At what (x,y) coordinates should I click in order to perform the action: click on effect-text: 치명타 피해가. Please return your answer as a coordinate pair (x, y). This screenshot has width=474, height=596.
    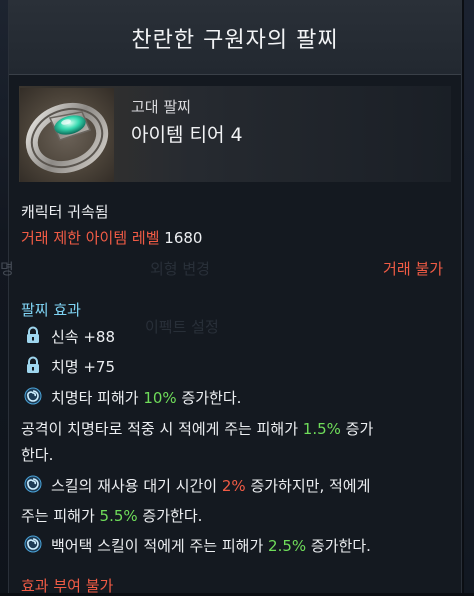
    Looking at the image, I should click on (97, 398).